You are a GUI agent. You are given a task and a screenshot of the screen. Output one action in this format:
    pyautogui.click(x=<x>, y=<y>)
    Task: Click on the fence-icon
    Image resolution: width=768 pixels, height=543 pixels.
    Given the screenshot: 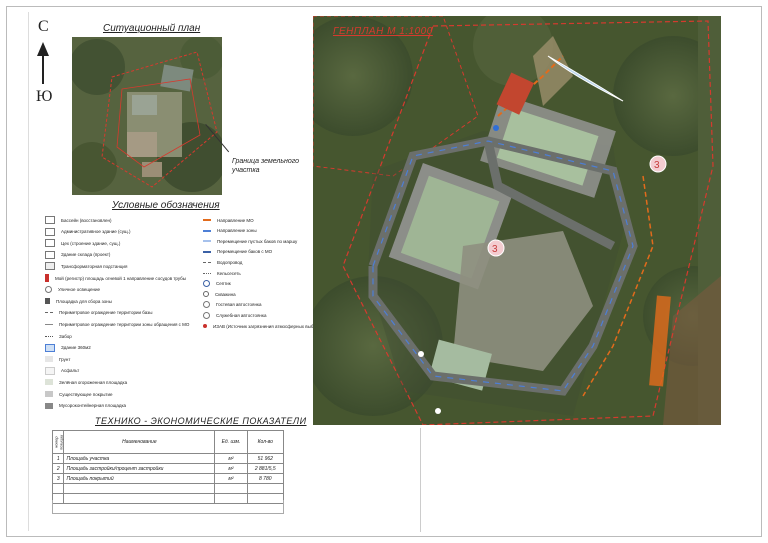 What is the action you would take?
    pyautogui.click(x=49, y=336)
    